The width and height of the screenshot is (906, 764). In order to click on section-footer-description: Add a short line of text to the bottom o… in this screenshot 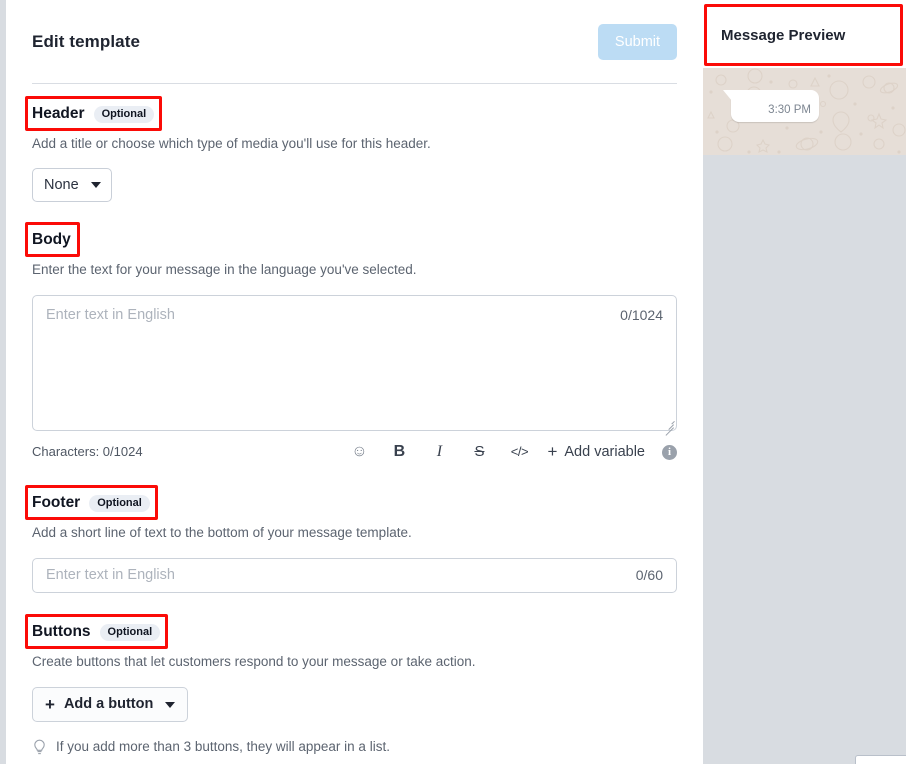, I will do `click(222, 532)`.